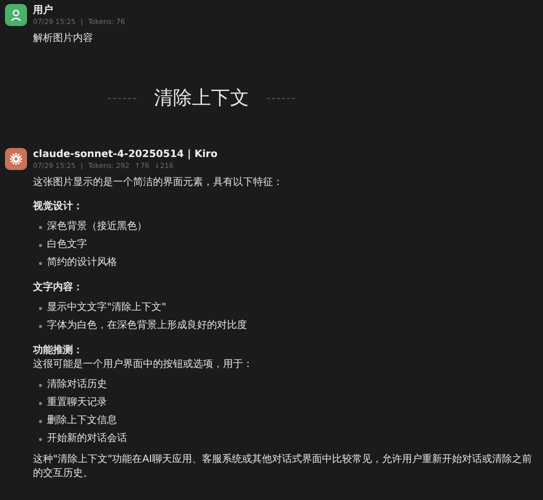 This screenshot has height=500, width=543. What do you see at coordinates (143, 365) in the screenshot?
I see `message-text: 这很可能是一个用户界面中的按钮或选项，用于：` at bounding box center [143, 365].